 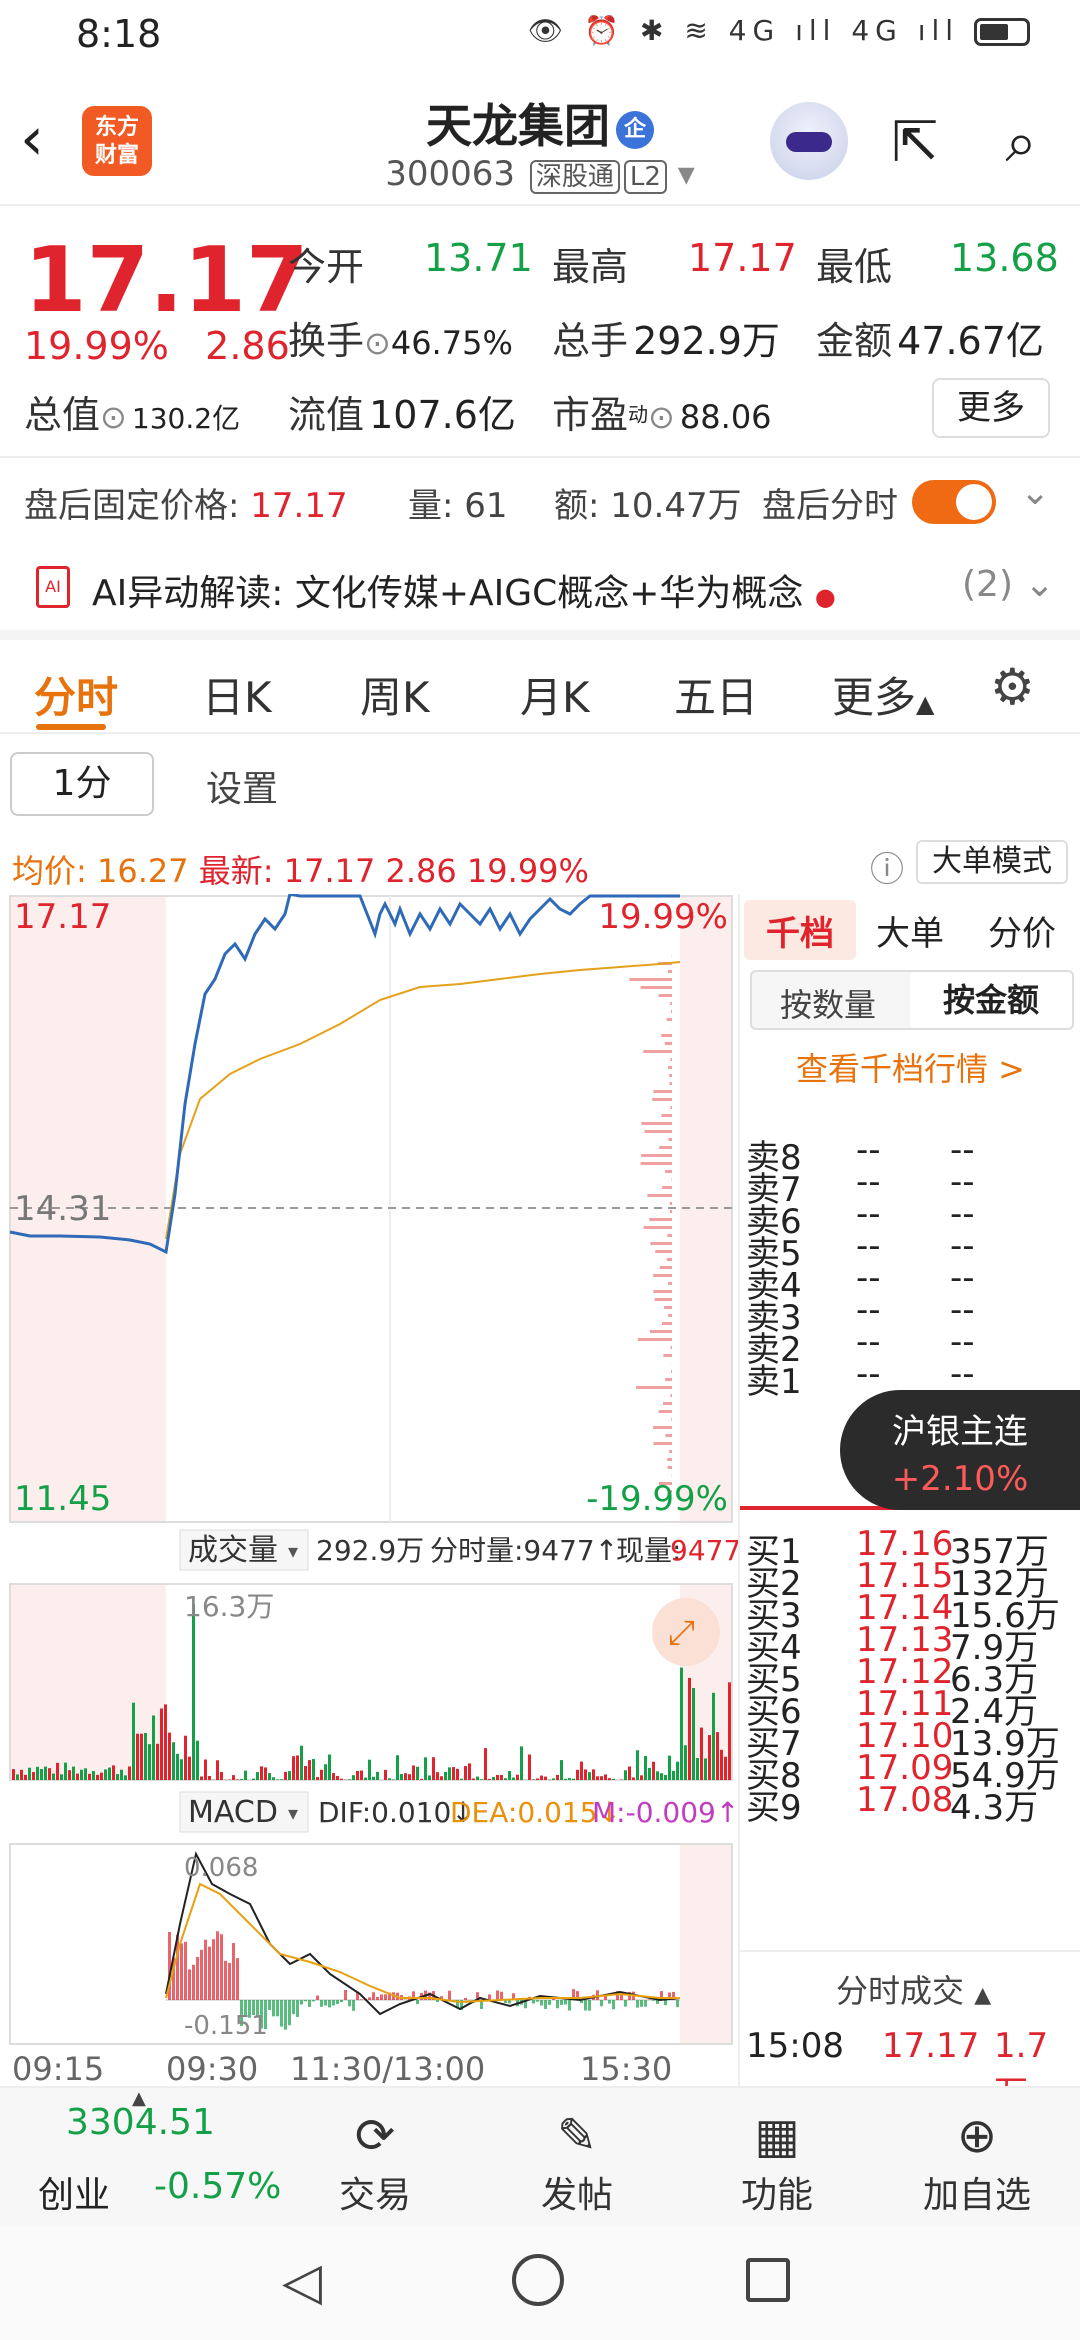 I want to click on bottom-nav: 3304.51 创业 -0.57% ▲ ⟳ 交易 ✎ 发帖 ▦ 功能 ⊕ 加自选, so click(x=540, y=2156).